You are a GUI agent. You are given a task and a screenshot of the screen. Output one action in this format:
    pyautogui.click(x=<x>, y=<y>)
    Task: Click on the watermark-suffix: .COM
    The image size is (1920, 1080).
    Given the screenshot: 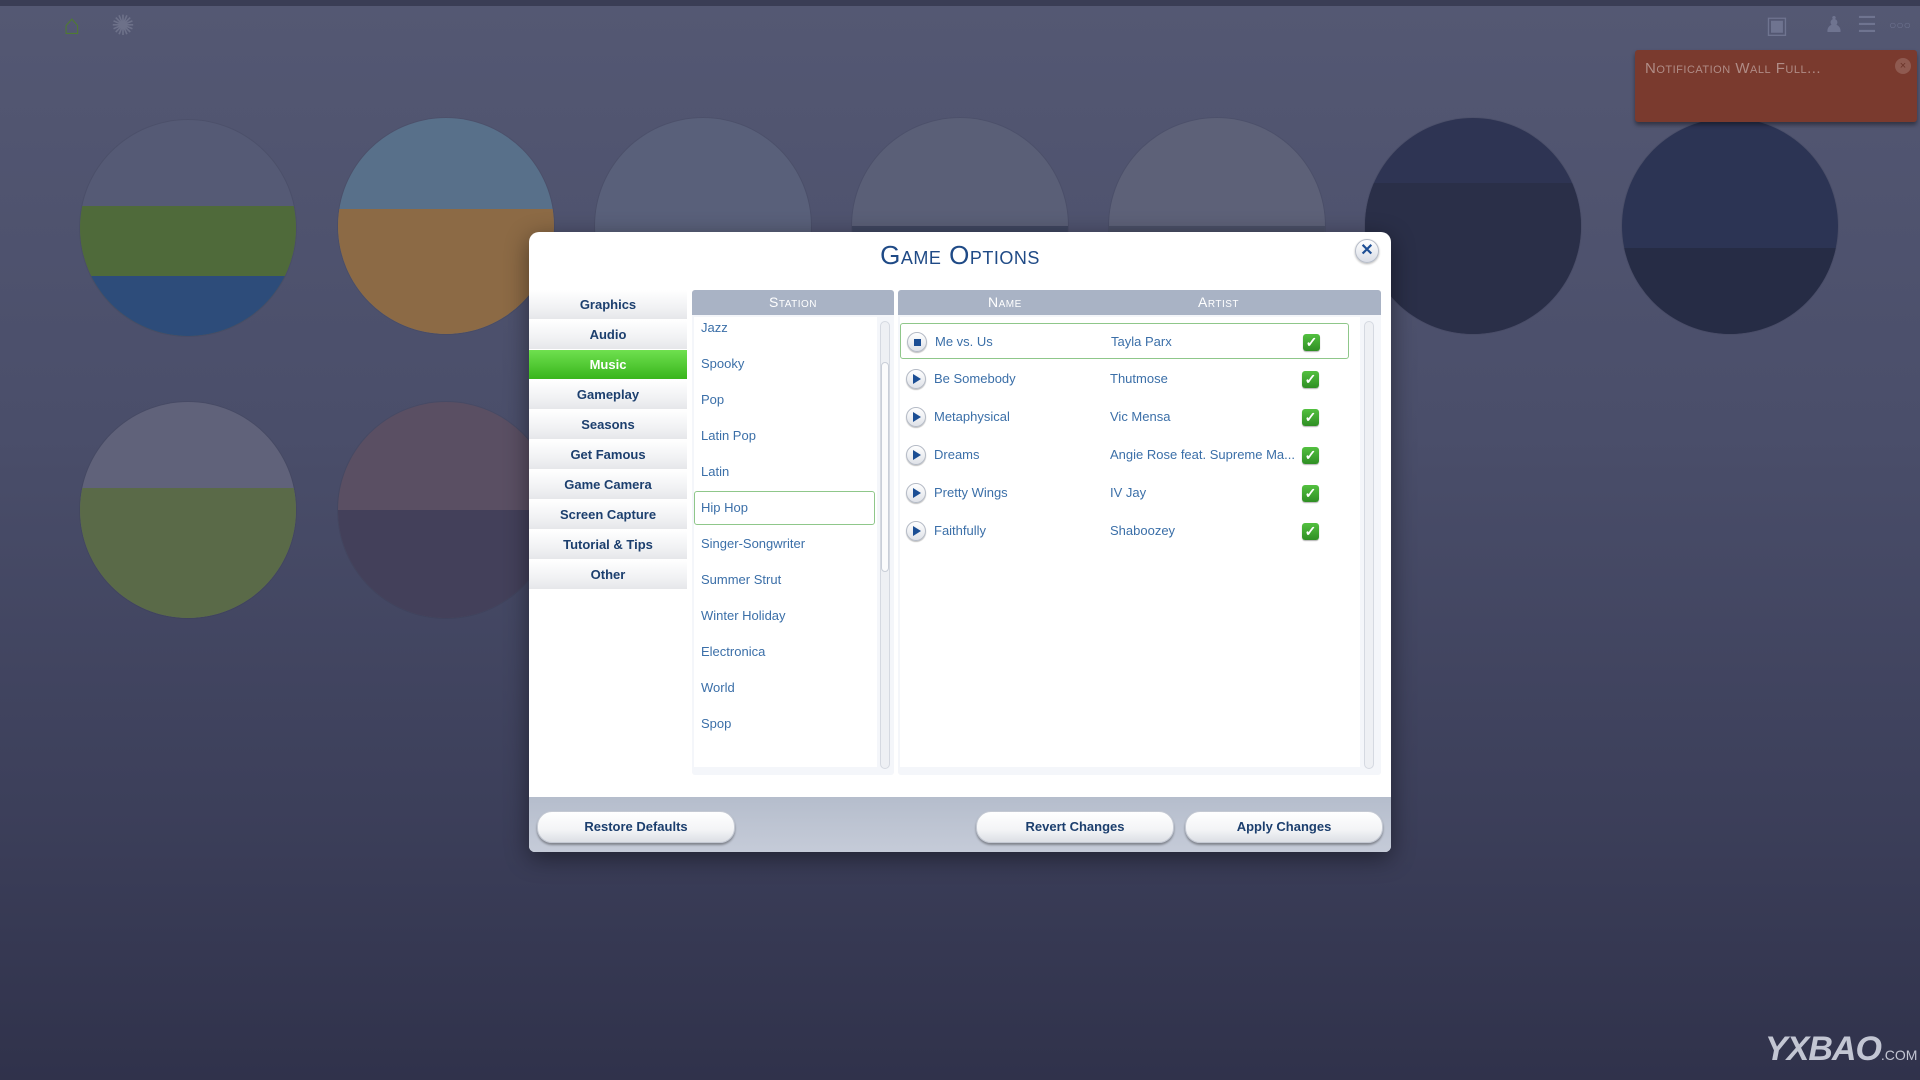 What is the action you would take?
    pyautogui.click(x=1899, y=1055)
    